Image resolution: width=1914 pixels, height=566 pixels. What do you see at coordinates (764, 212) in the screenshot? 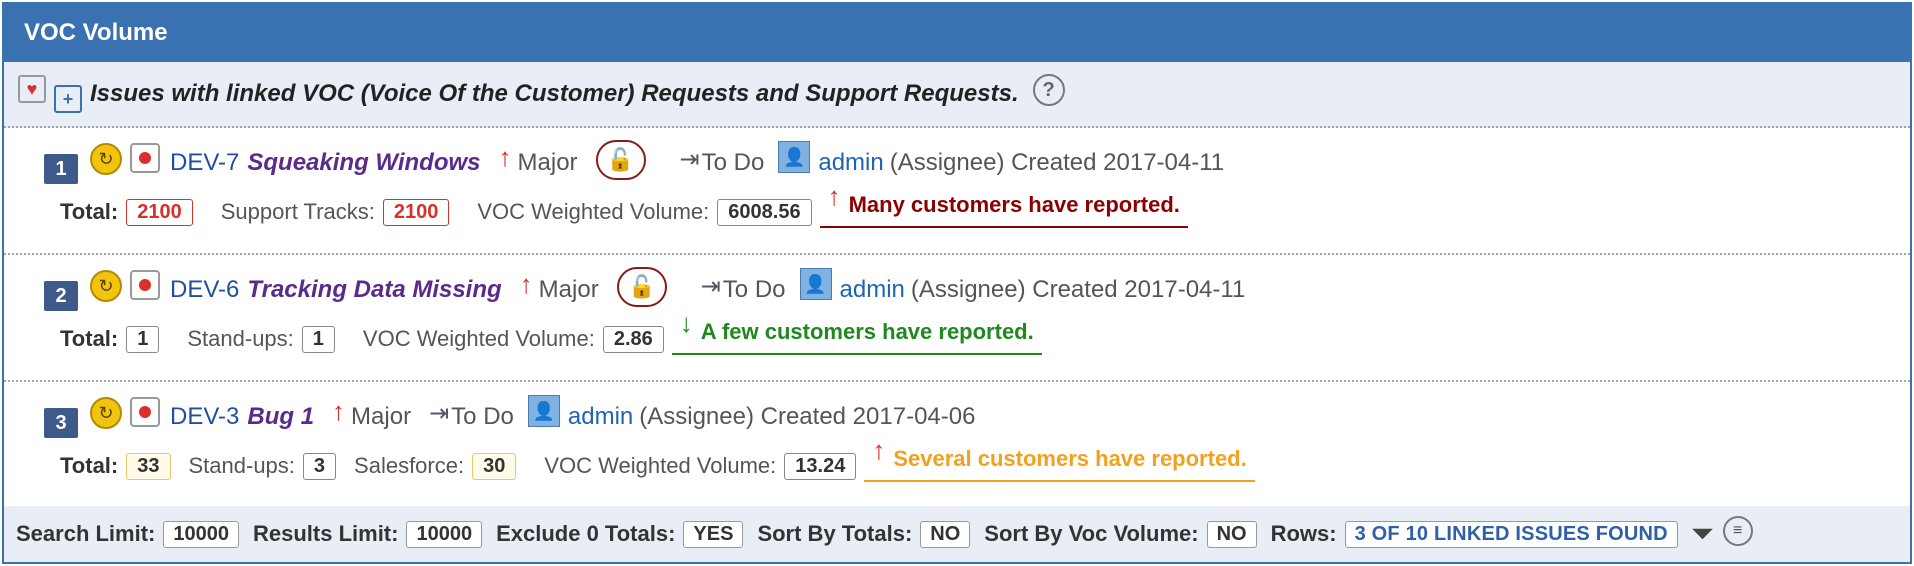
I see `metric-value: 6008.56` at bounding box center [764, 212].